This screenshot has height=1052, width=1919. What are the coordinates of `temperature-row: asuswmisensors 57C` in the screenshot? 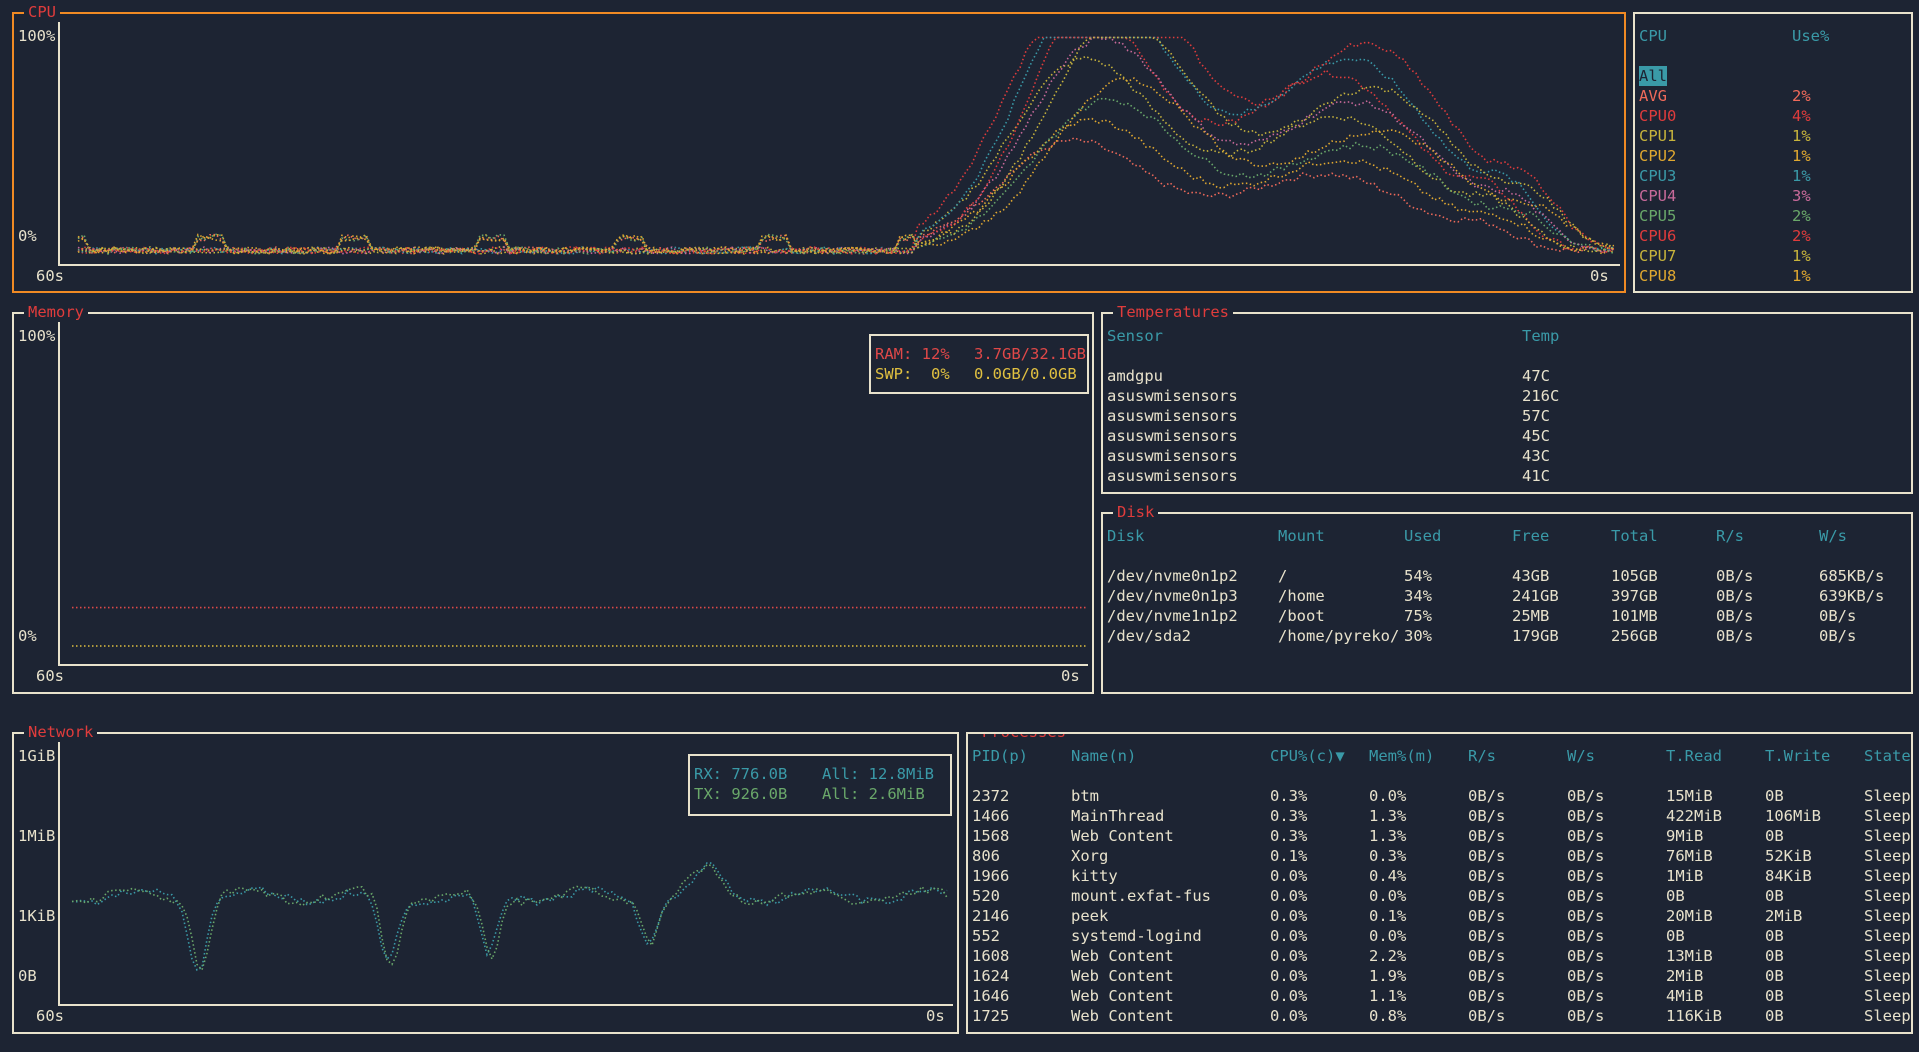 It's located at (1507, 416).